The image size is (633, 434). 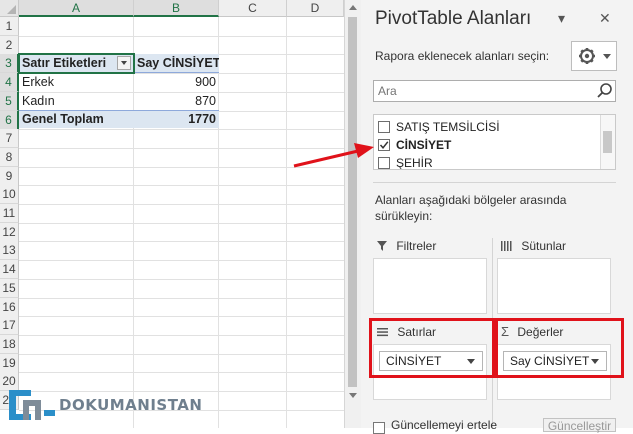 What do you see at coordinates (9, 157) in the screenshot?
I see `row-header: 8` at bounding box center [9, 157].